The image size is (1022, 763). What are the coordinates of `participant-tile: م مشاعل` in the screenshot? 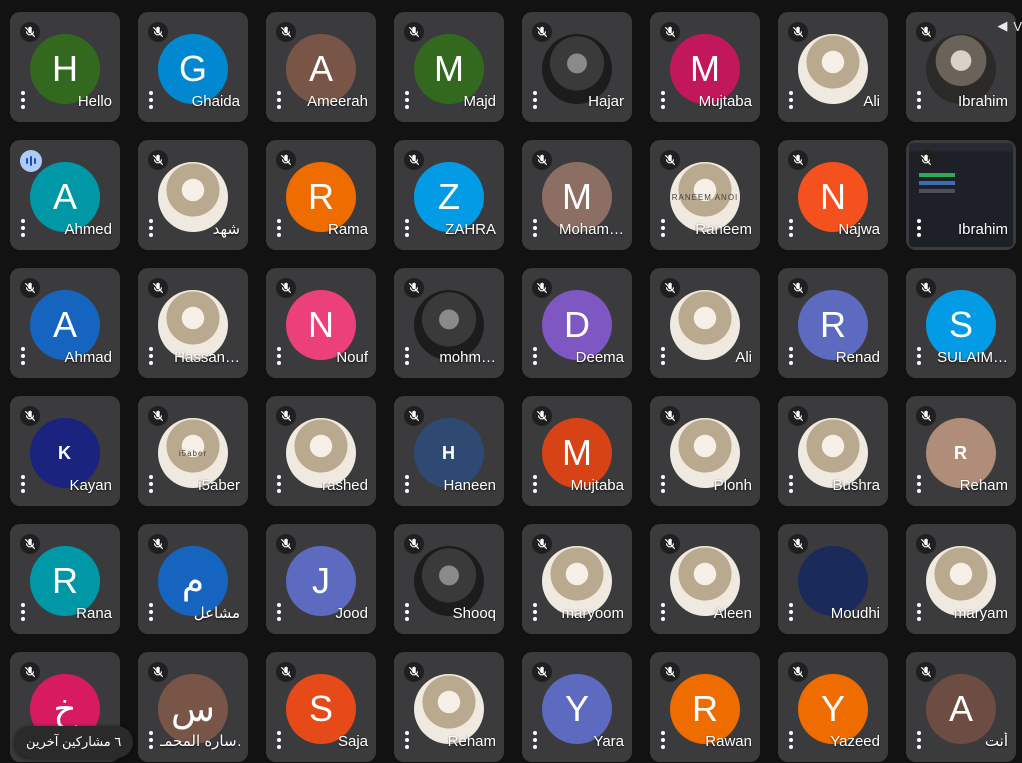 It's located at (193, 579).